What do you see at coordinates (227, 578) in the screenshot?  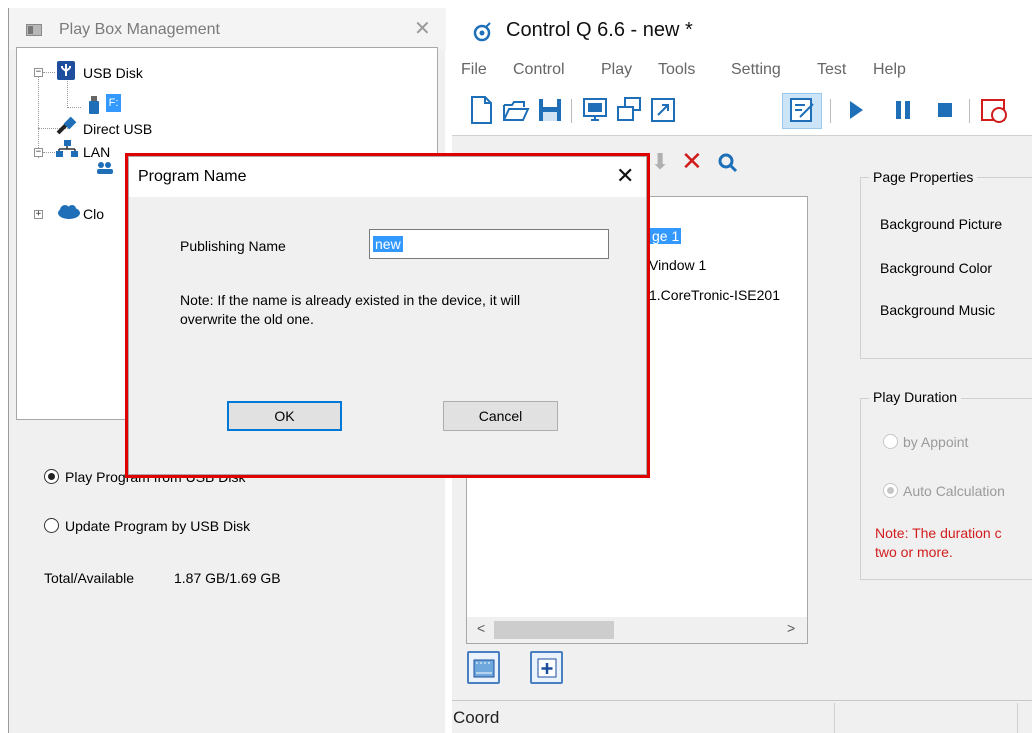 I see `total-available-value: 1.87 GB/1.69 GB` at bounding box center [227, 578].